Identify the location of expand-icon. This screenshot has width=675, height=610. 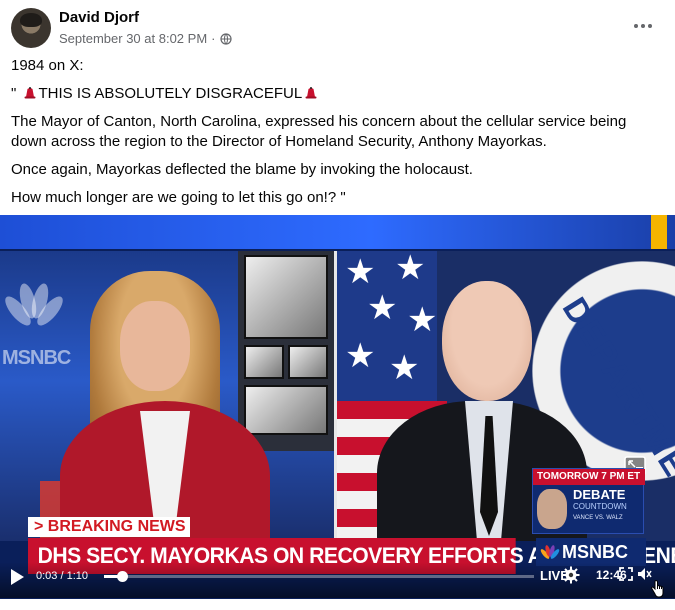
(626, 574).